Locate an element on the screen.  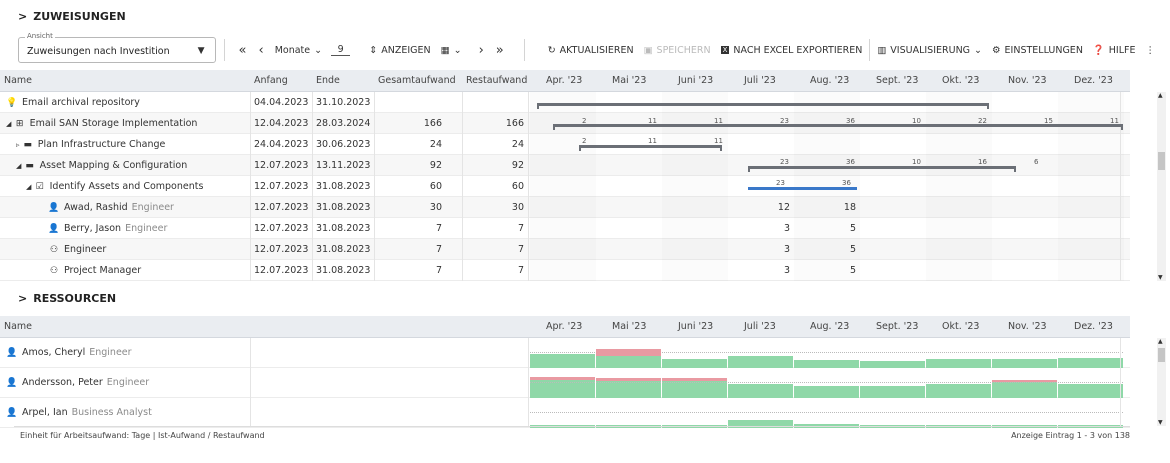
col-start: Anfang is located at coordinates (271, 80).